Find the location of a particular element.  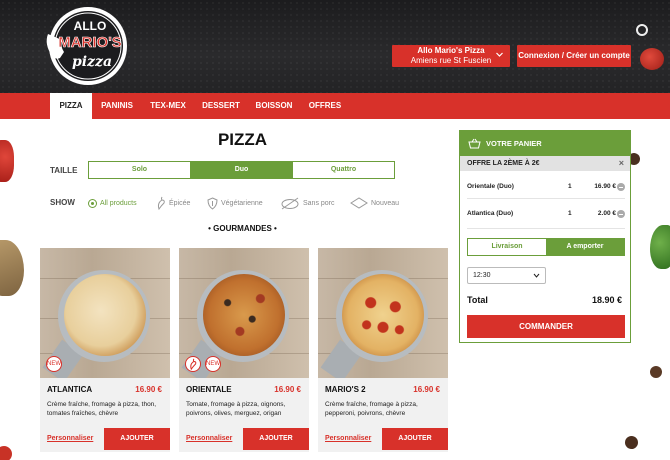

cart-line-item: Atlantica (Duo) 1 2.00 € is located at coordinates (546, 214).